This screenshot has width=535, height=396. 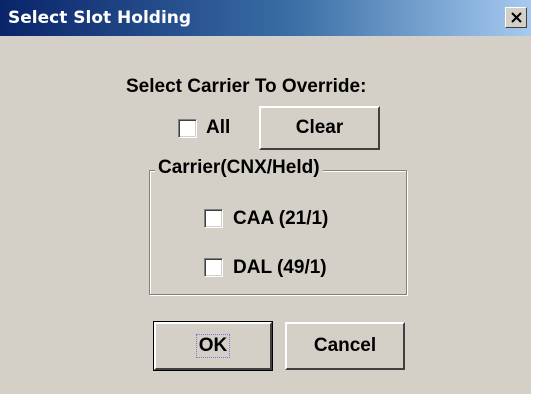 I want to click on carrier-label-dal: DAL (49/1), so click(x=280, y=267).